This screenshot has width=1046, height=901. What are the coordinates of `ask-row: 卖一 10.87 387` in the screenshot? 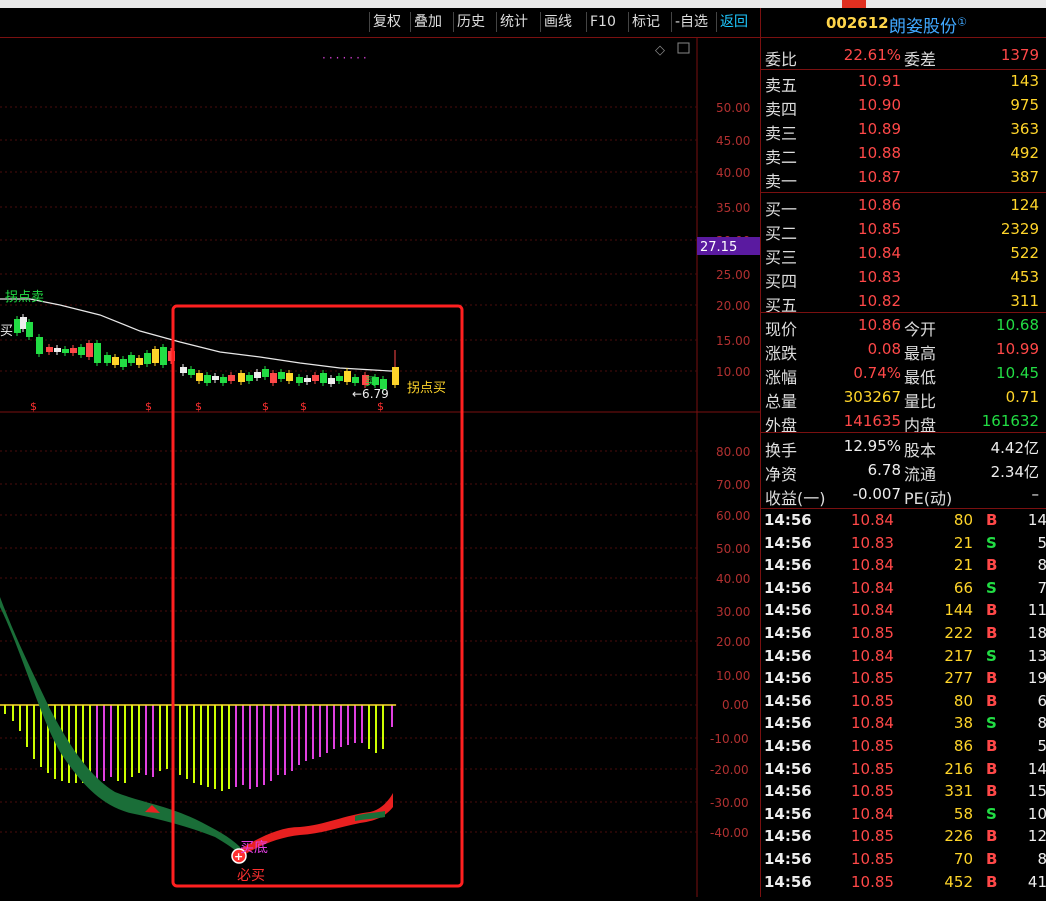 It's located at (903, 178).